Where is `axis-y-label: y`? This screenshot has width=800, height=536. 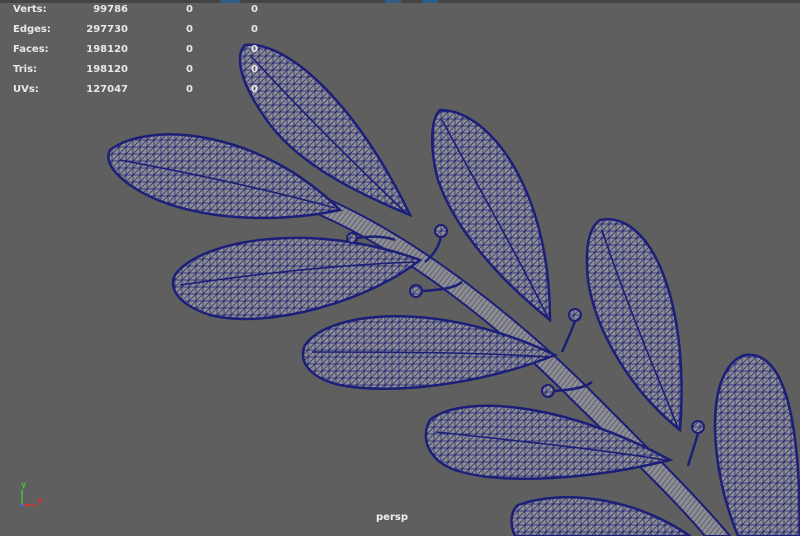
axis-y-label: y is located at coordinates (24, 484).